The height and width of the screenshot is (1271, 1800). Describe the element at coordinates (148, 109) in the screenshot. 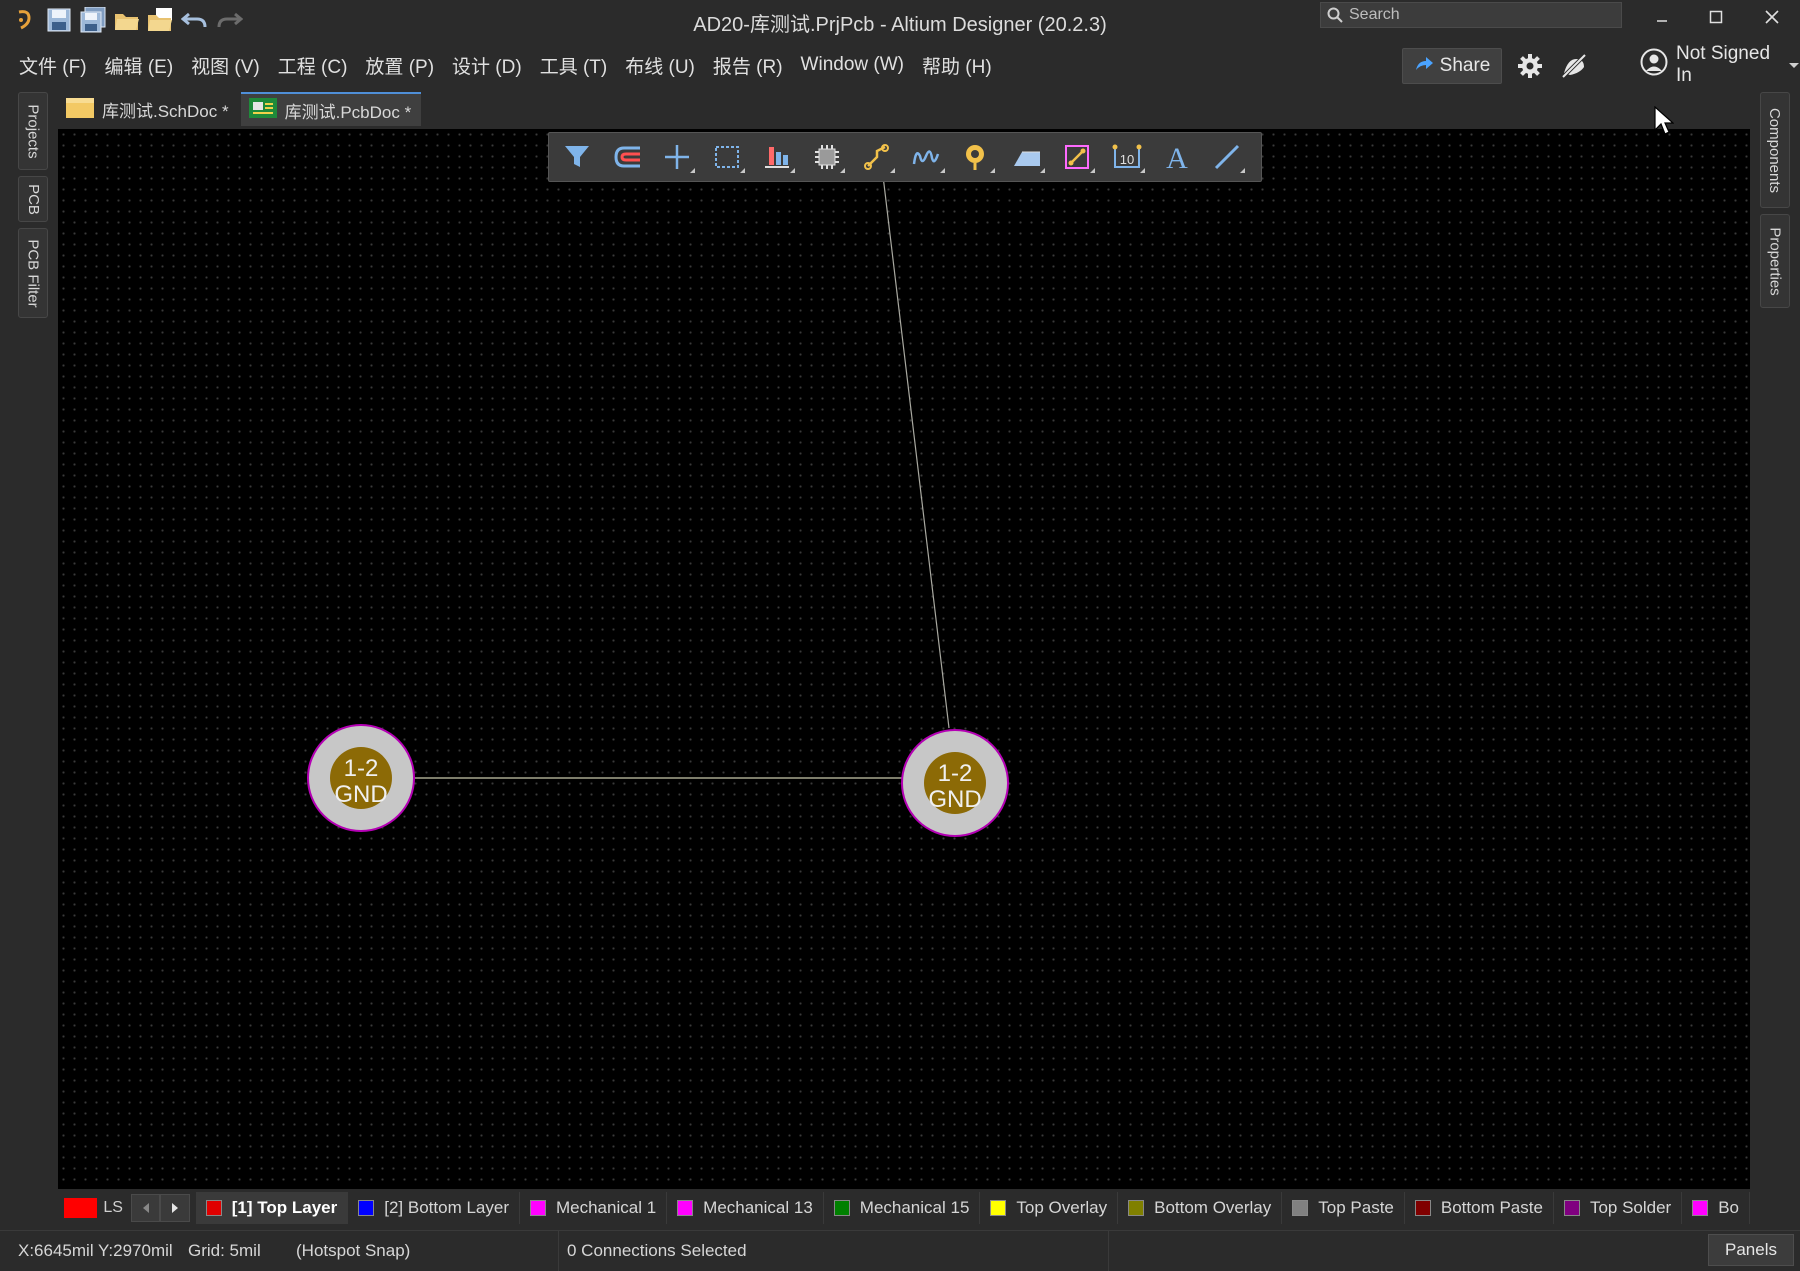

I see `doc-tab-schdoc: 库测试.SchDoc *` at that location.